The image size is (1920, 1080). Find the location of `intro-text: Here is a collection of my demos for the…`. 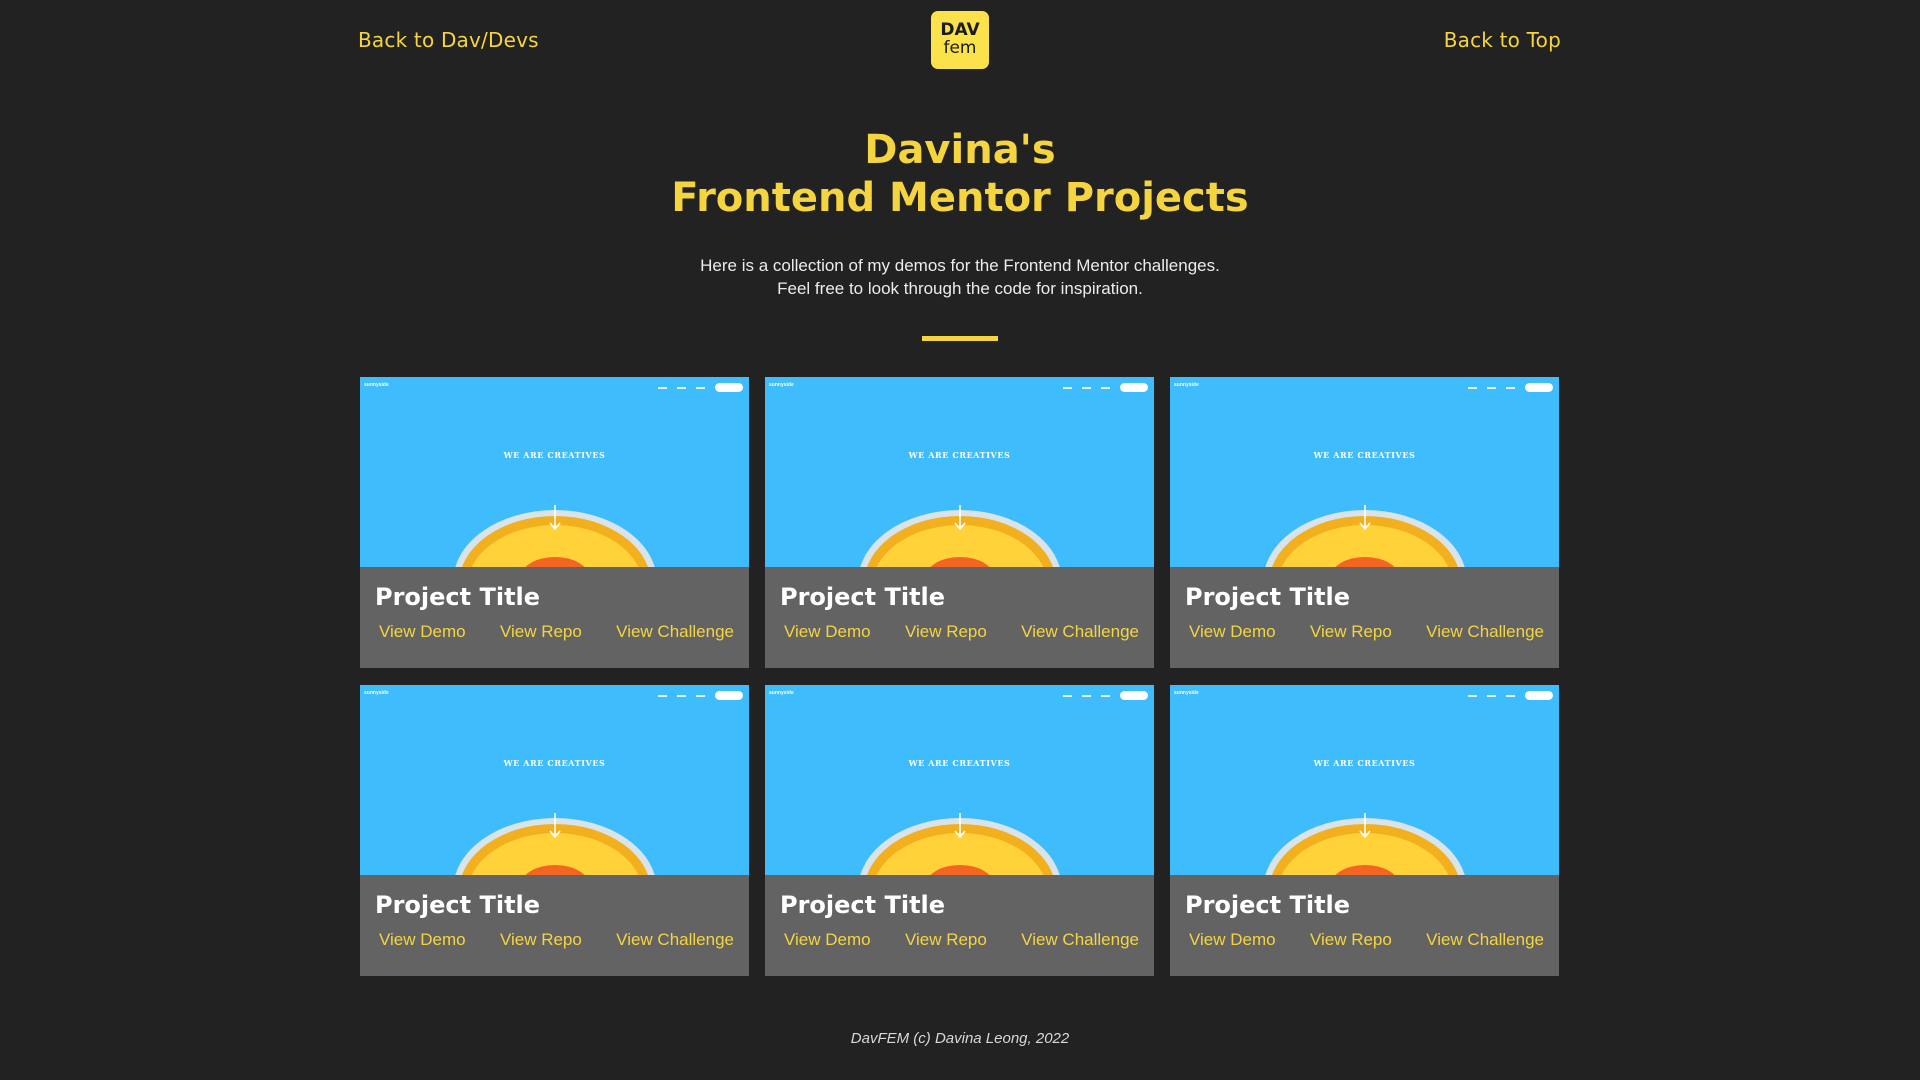

intro-text: Here is a collection of my demos for the… is located at coordinates (960, 277).